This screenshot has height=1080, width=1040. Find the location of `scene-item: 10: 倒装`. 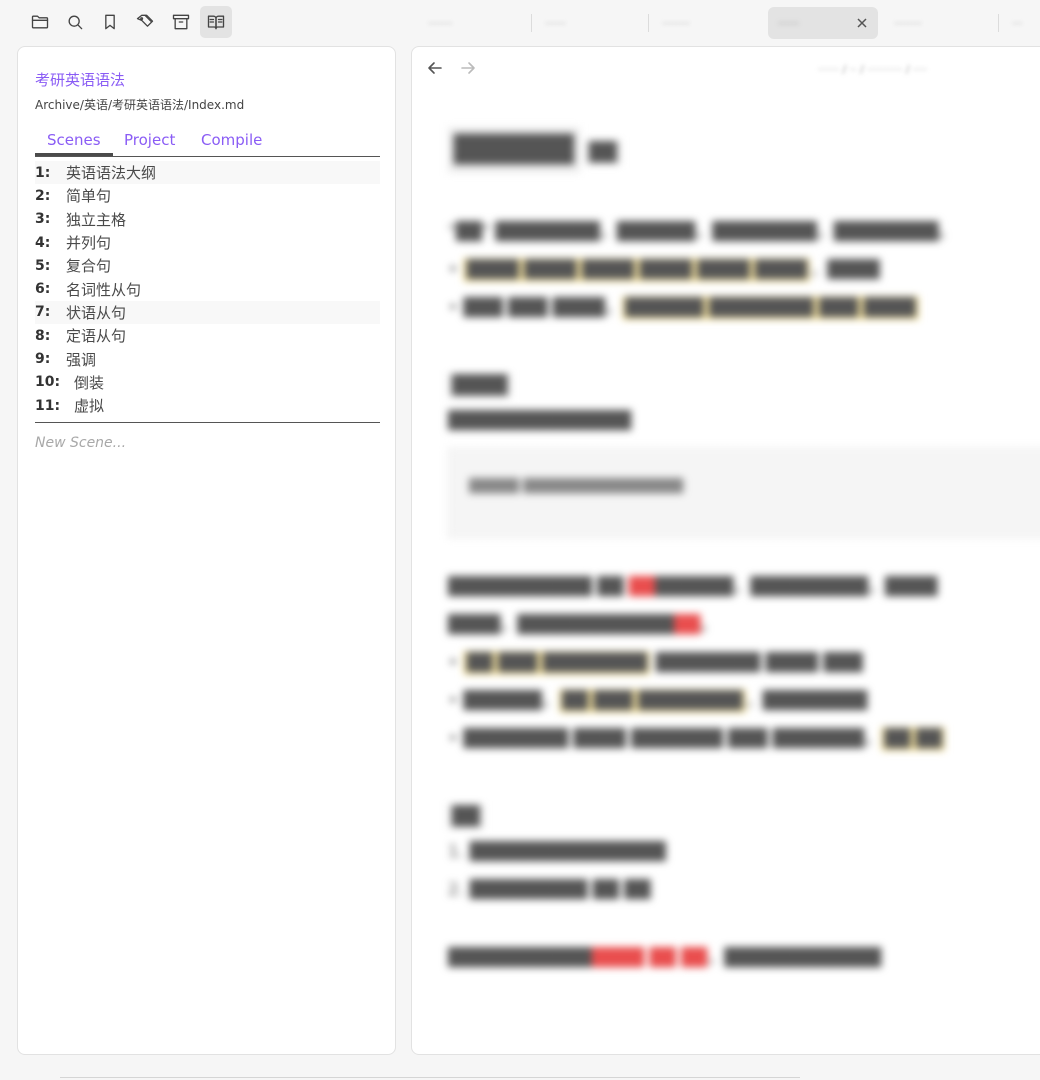

scene-item: 10: 倒装 is located at coordinates (207, 382).